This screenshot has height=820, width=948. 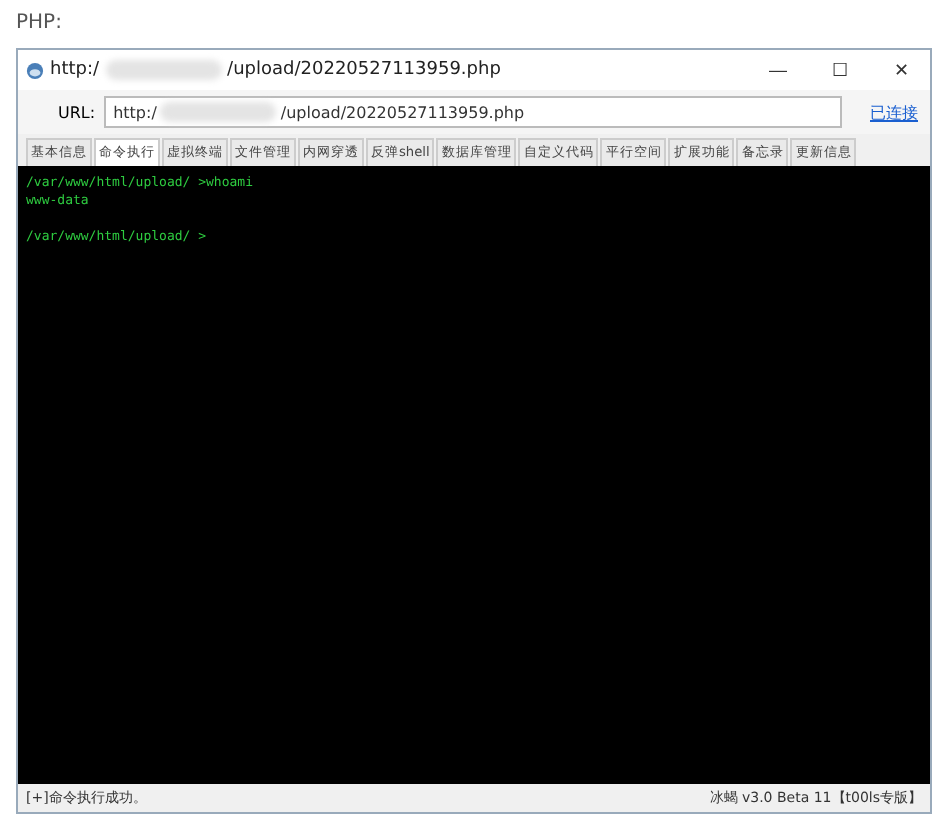 I want to click on redaction-blur, so click(x=163, y=70).